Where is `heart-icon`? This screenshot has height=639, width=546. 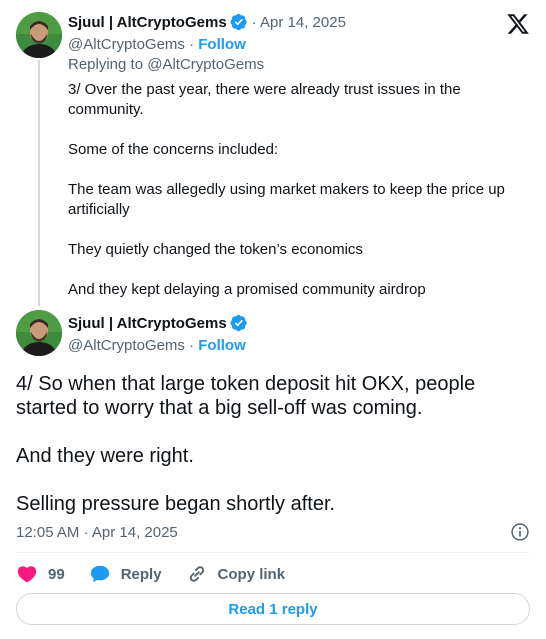 heart-icon is located at coordinates (27, 574).